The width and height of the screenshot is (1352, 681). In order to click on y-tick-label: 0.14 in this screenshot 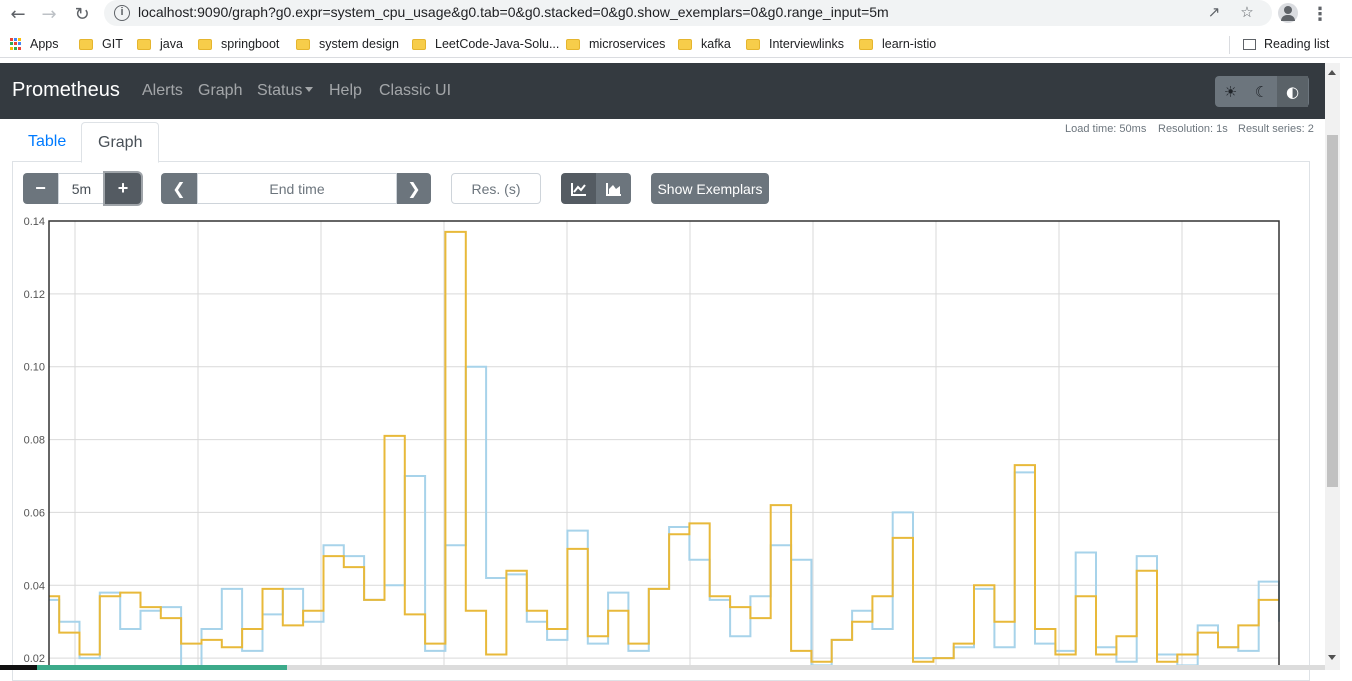, I will do `click(34, 222)`.